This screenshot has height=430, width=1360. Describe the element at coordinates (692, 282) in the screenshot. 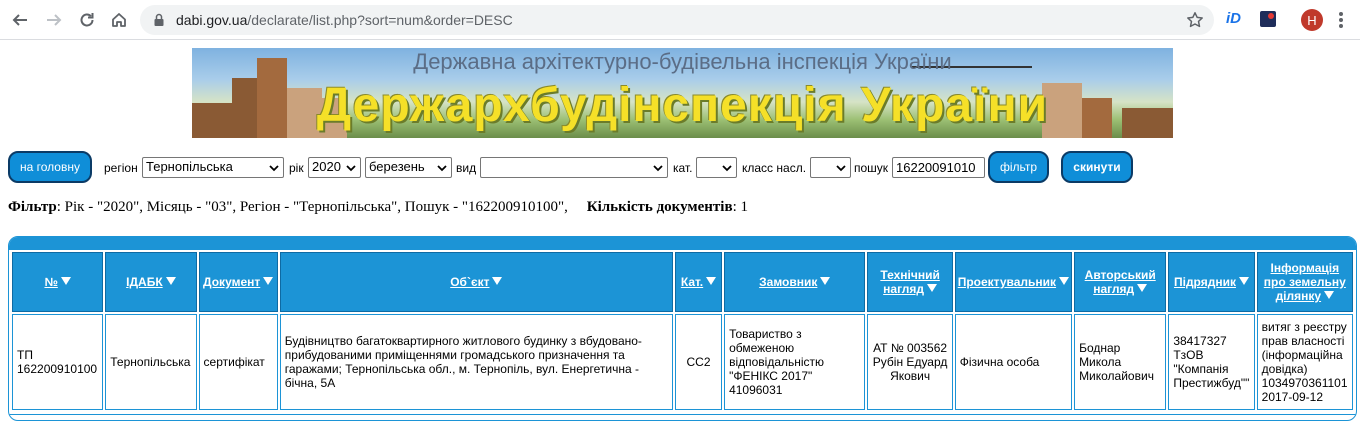

I see `sort-link-category: Кат.` at that location.